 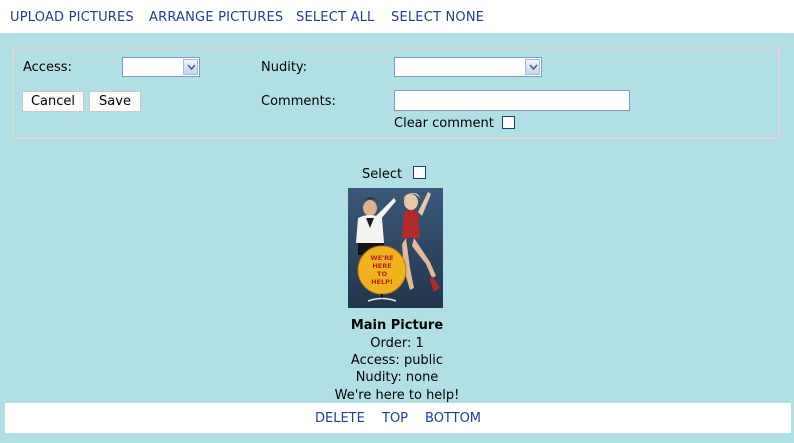 I want to click on comments-input, so click(x=512, y=100).